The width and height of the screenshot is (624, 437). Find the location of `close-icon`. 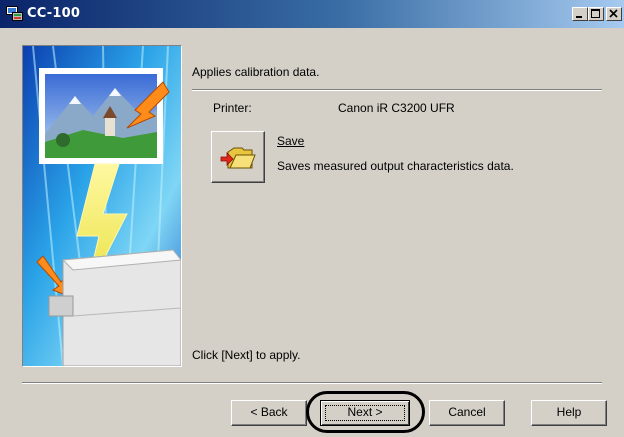

close-icon is located at coordinates (613, 13).